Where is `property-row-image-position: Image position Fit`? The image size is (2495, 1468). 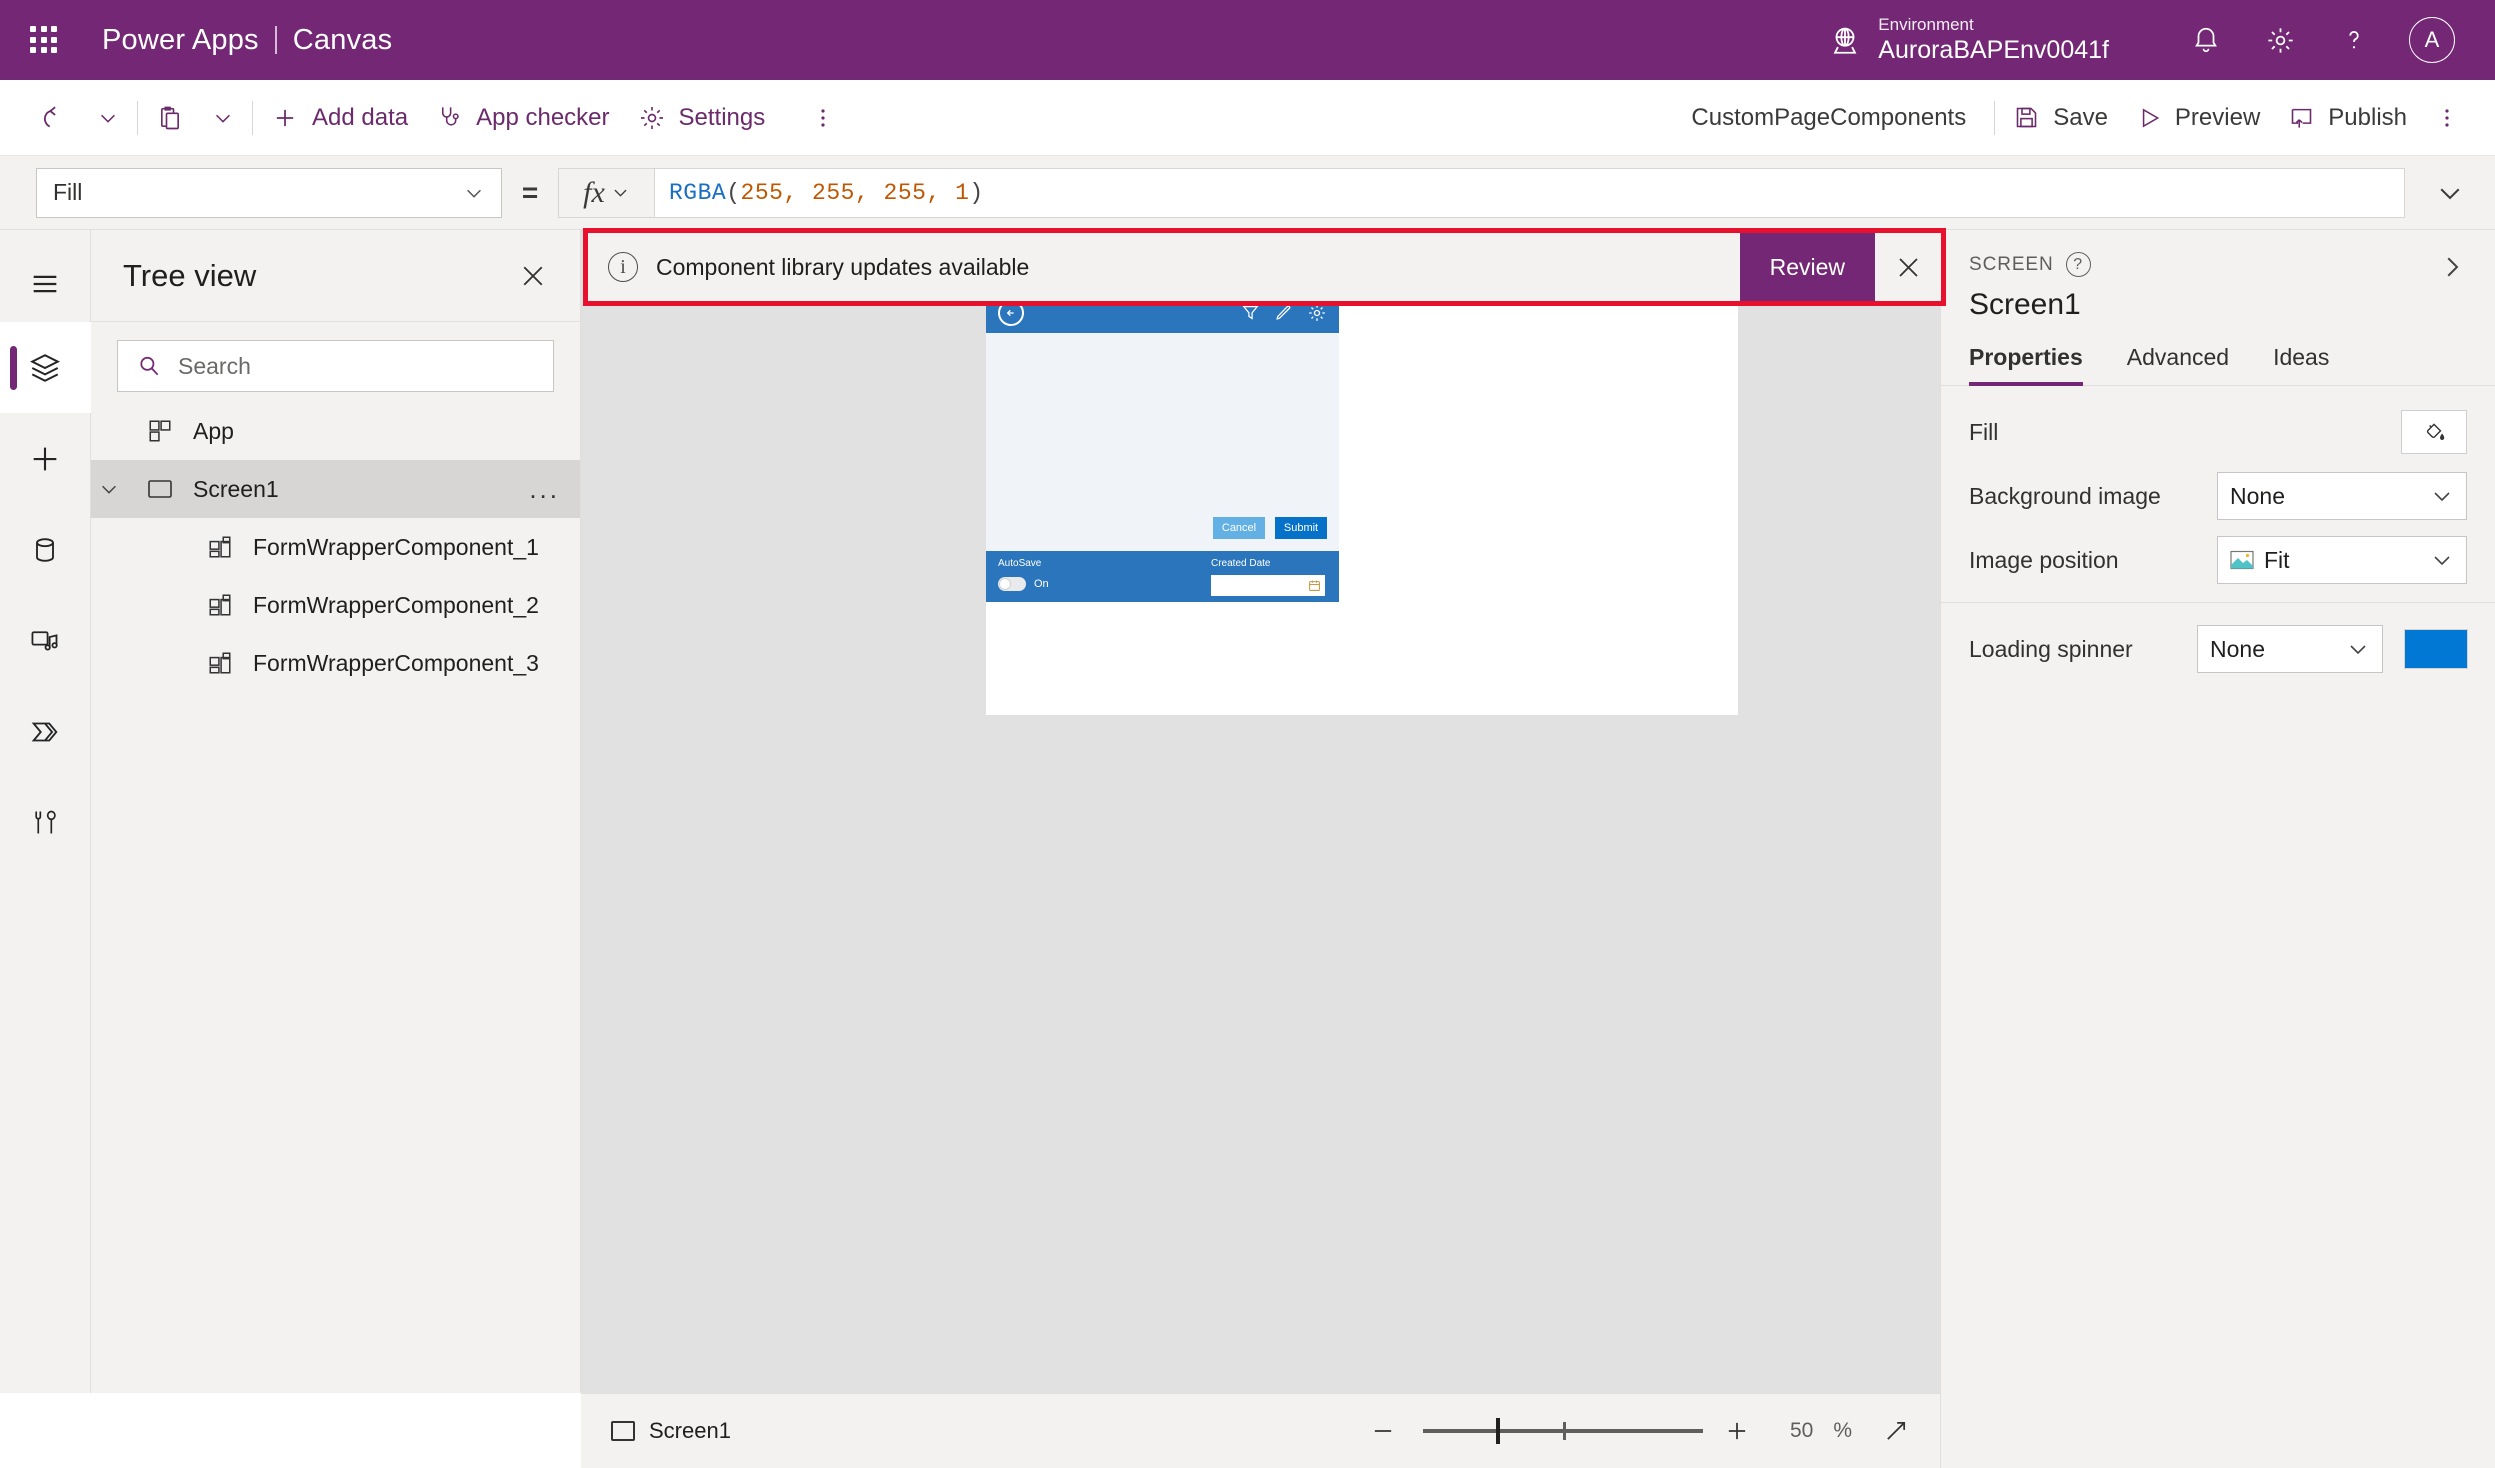 property-row-image-position: Image position Fit is located at coordinates (2218, 560).